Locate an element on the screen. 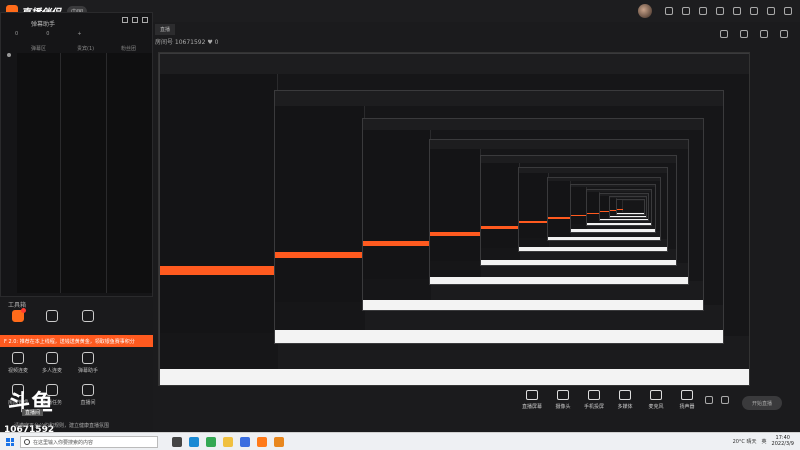 The image size is (800, 450). close-icon is located at coordinates (788, 11).